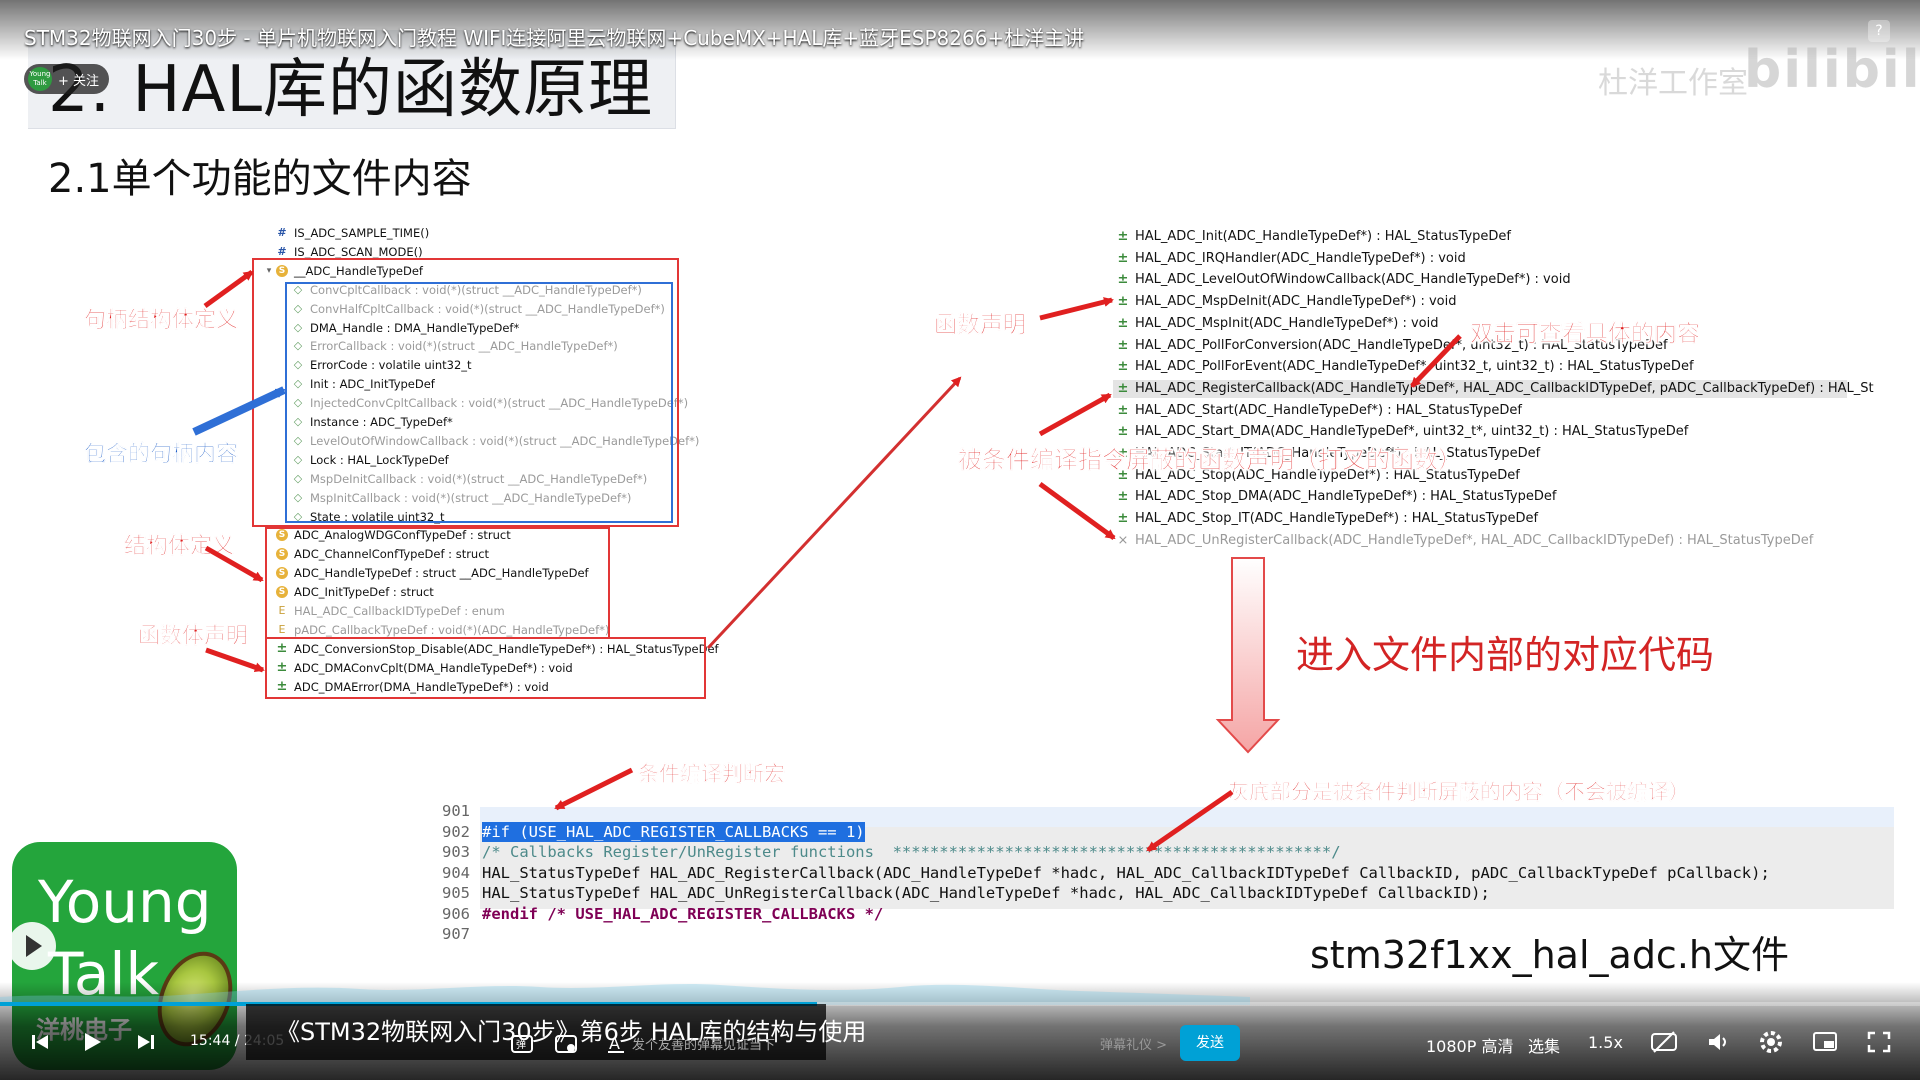 The height and width of the screenshot is (1080, 1920). What do you see at coordinates (79, 81) in the screenshot?
I see `follow-label: + 关注` at bounding box center [79, 81].